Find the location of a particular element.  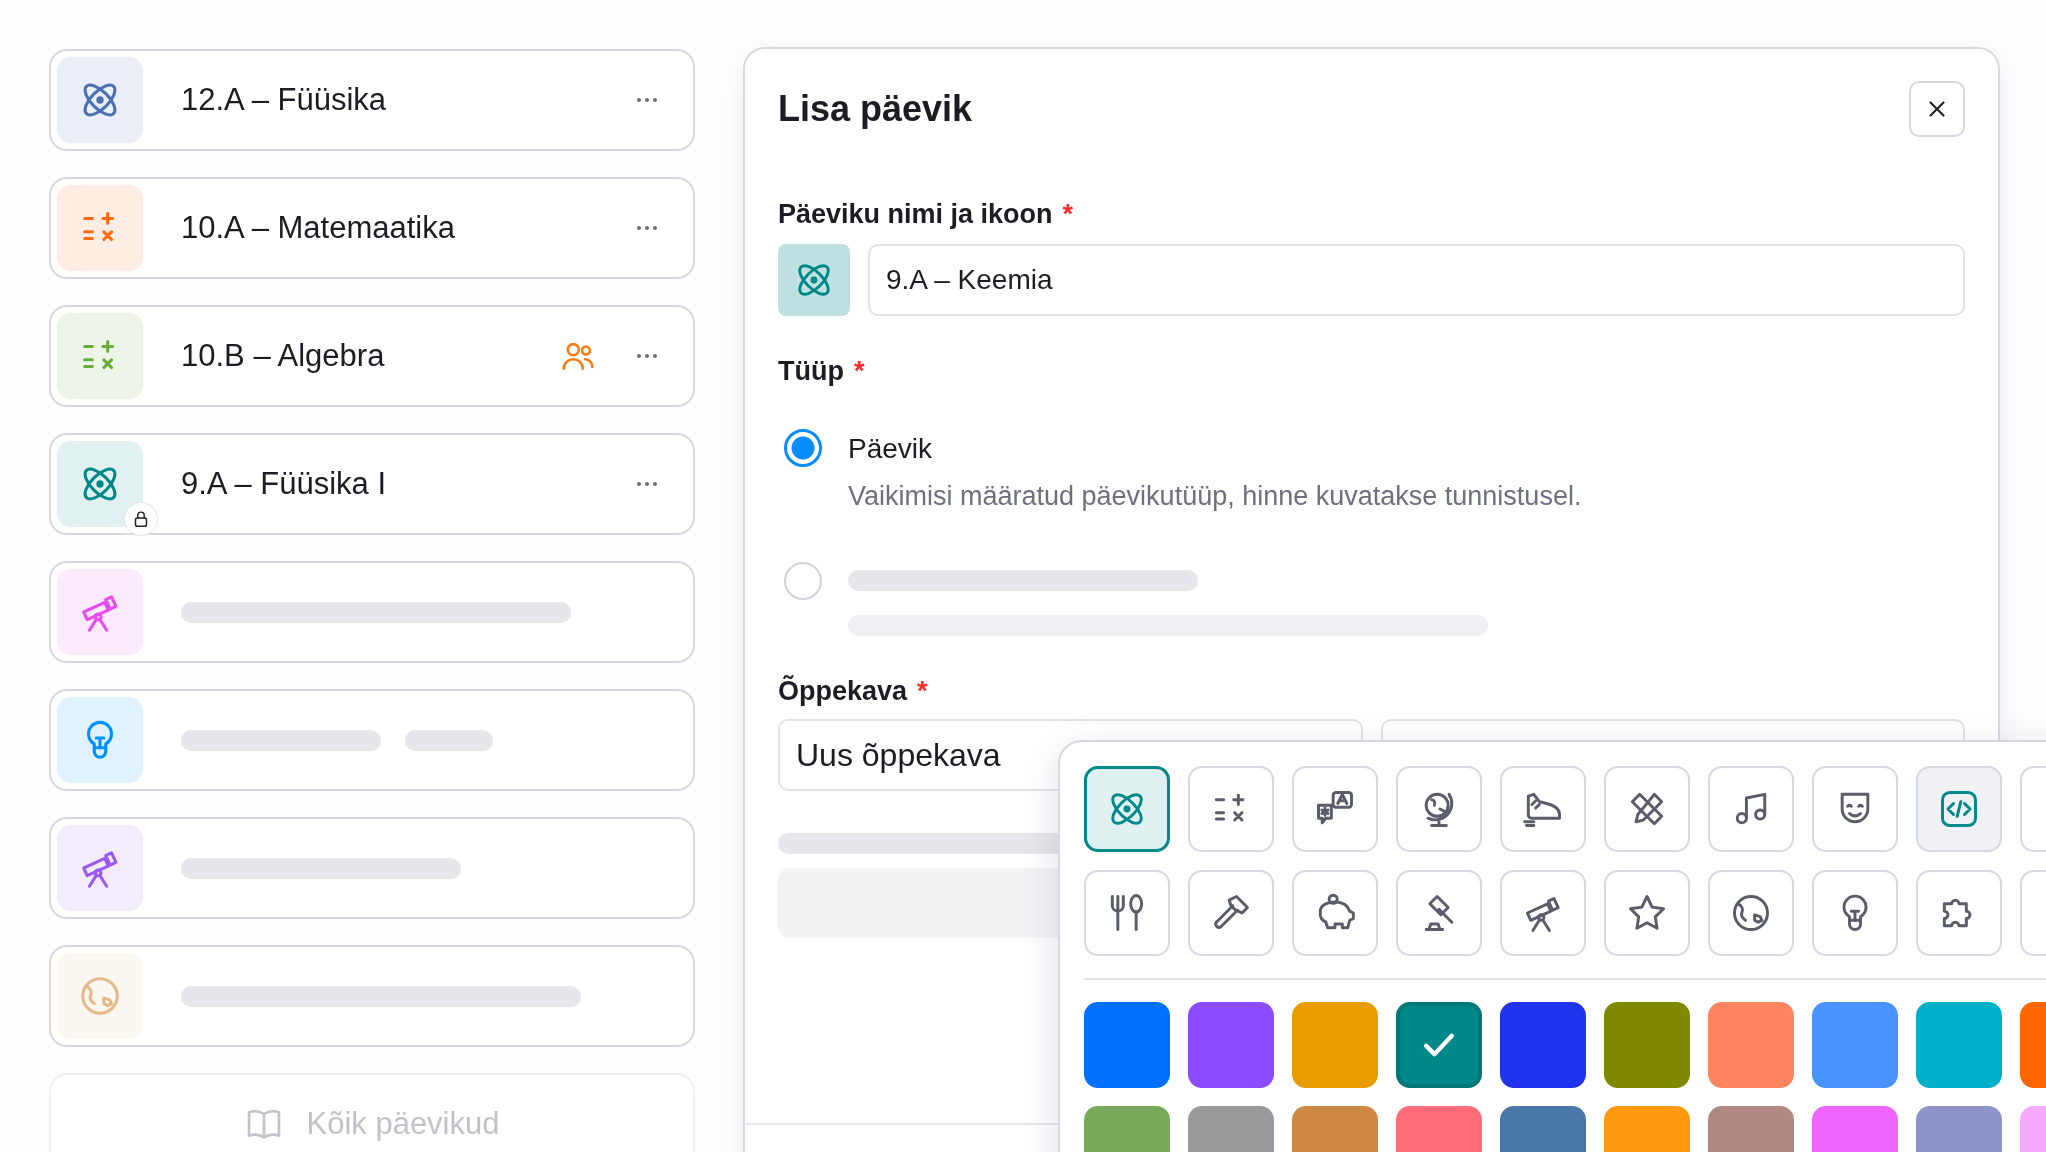

name-input: 9.A – Keemia is located at coordinates (1416, 280).